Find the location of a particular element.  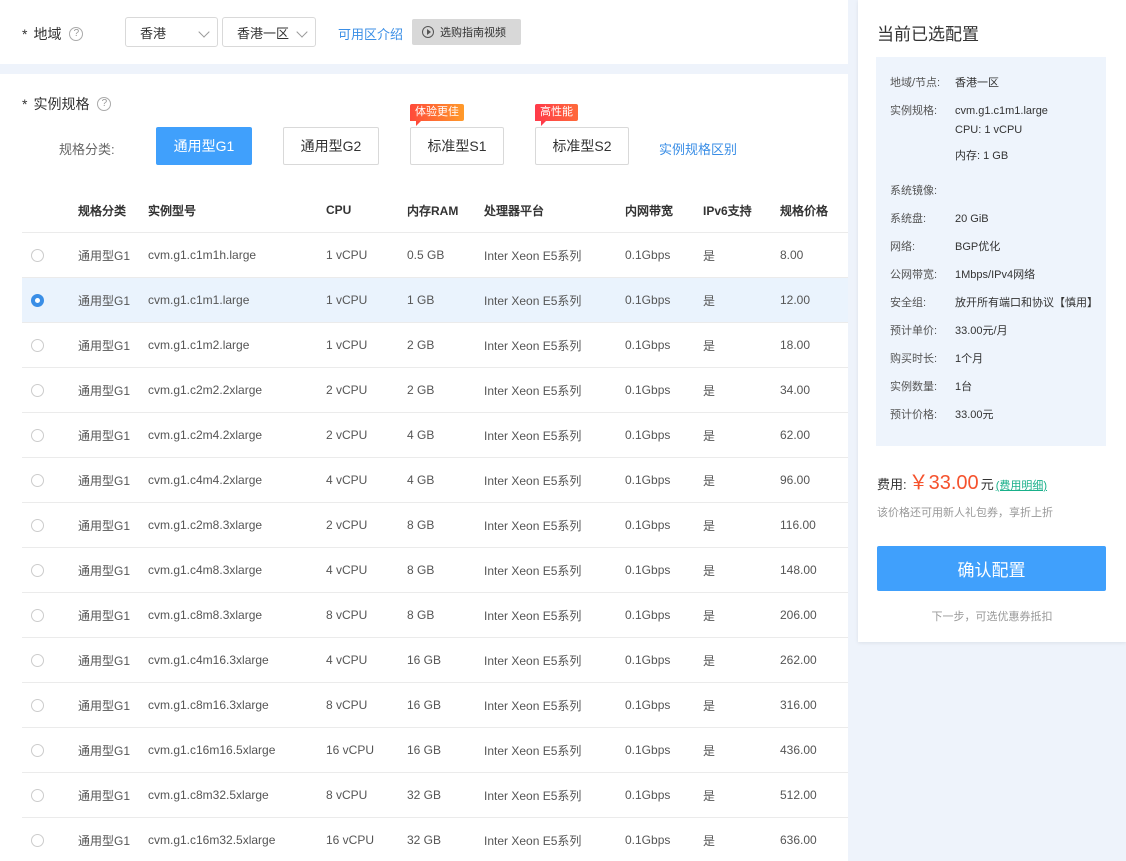

summary-item-label: 网络: is located at coordinates (903, 247).